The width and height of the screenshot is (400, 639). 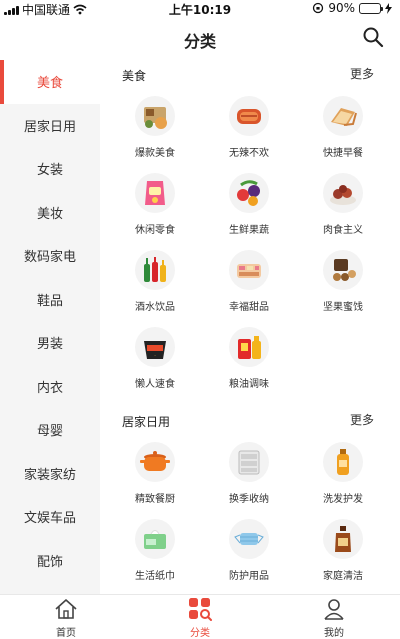 I want to click on subcategory-label: 无辣不欢, so click(x=249, y=153).